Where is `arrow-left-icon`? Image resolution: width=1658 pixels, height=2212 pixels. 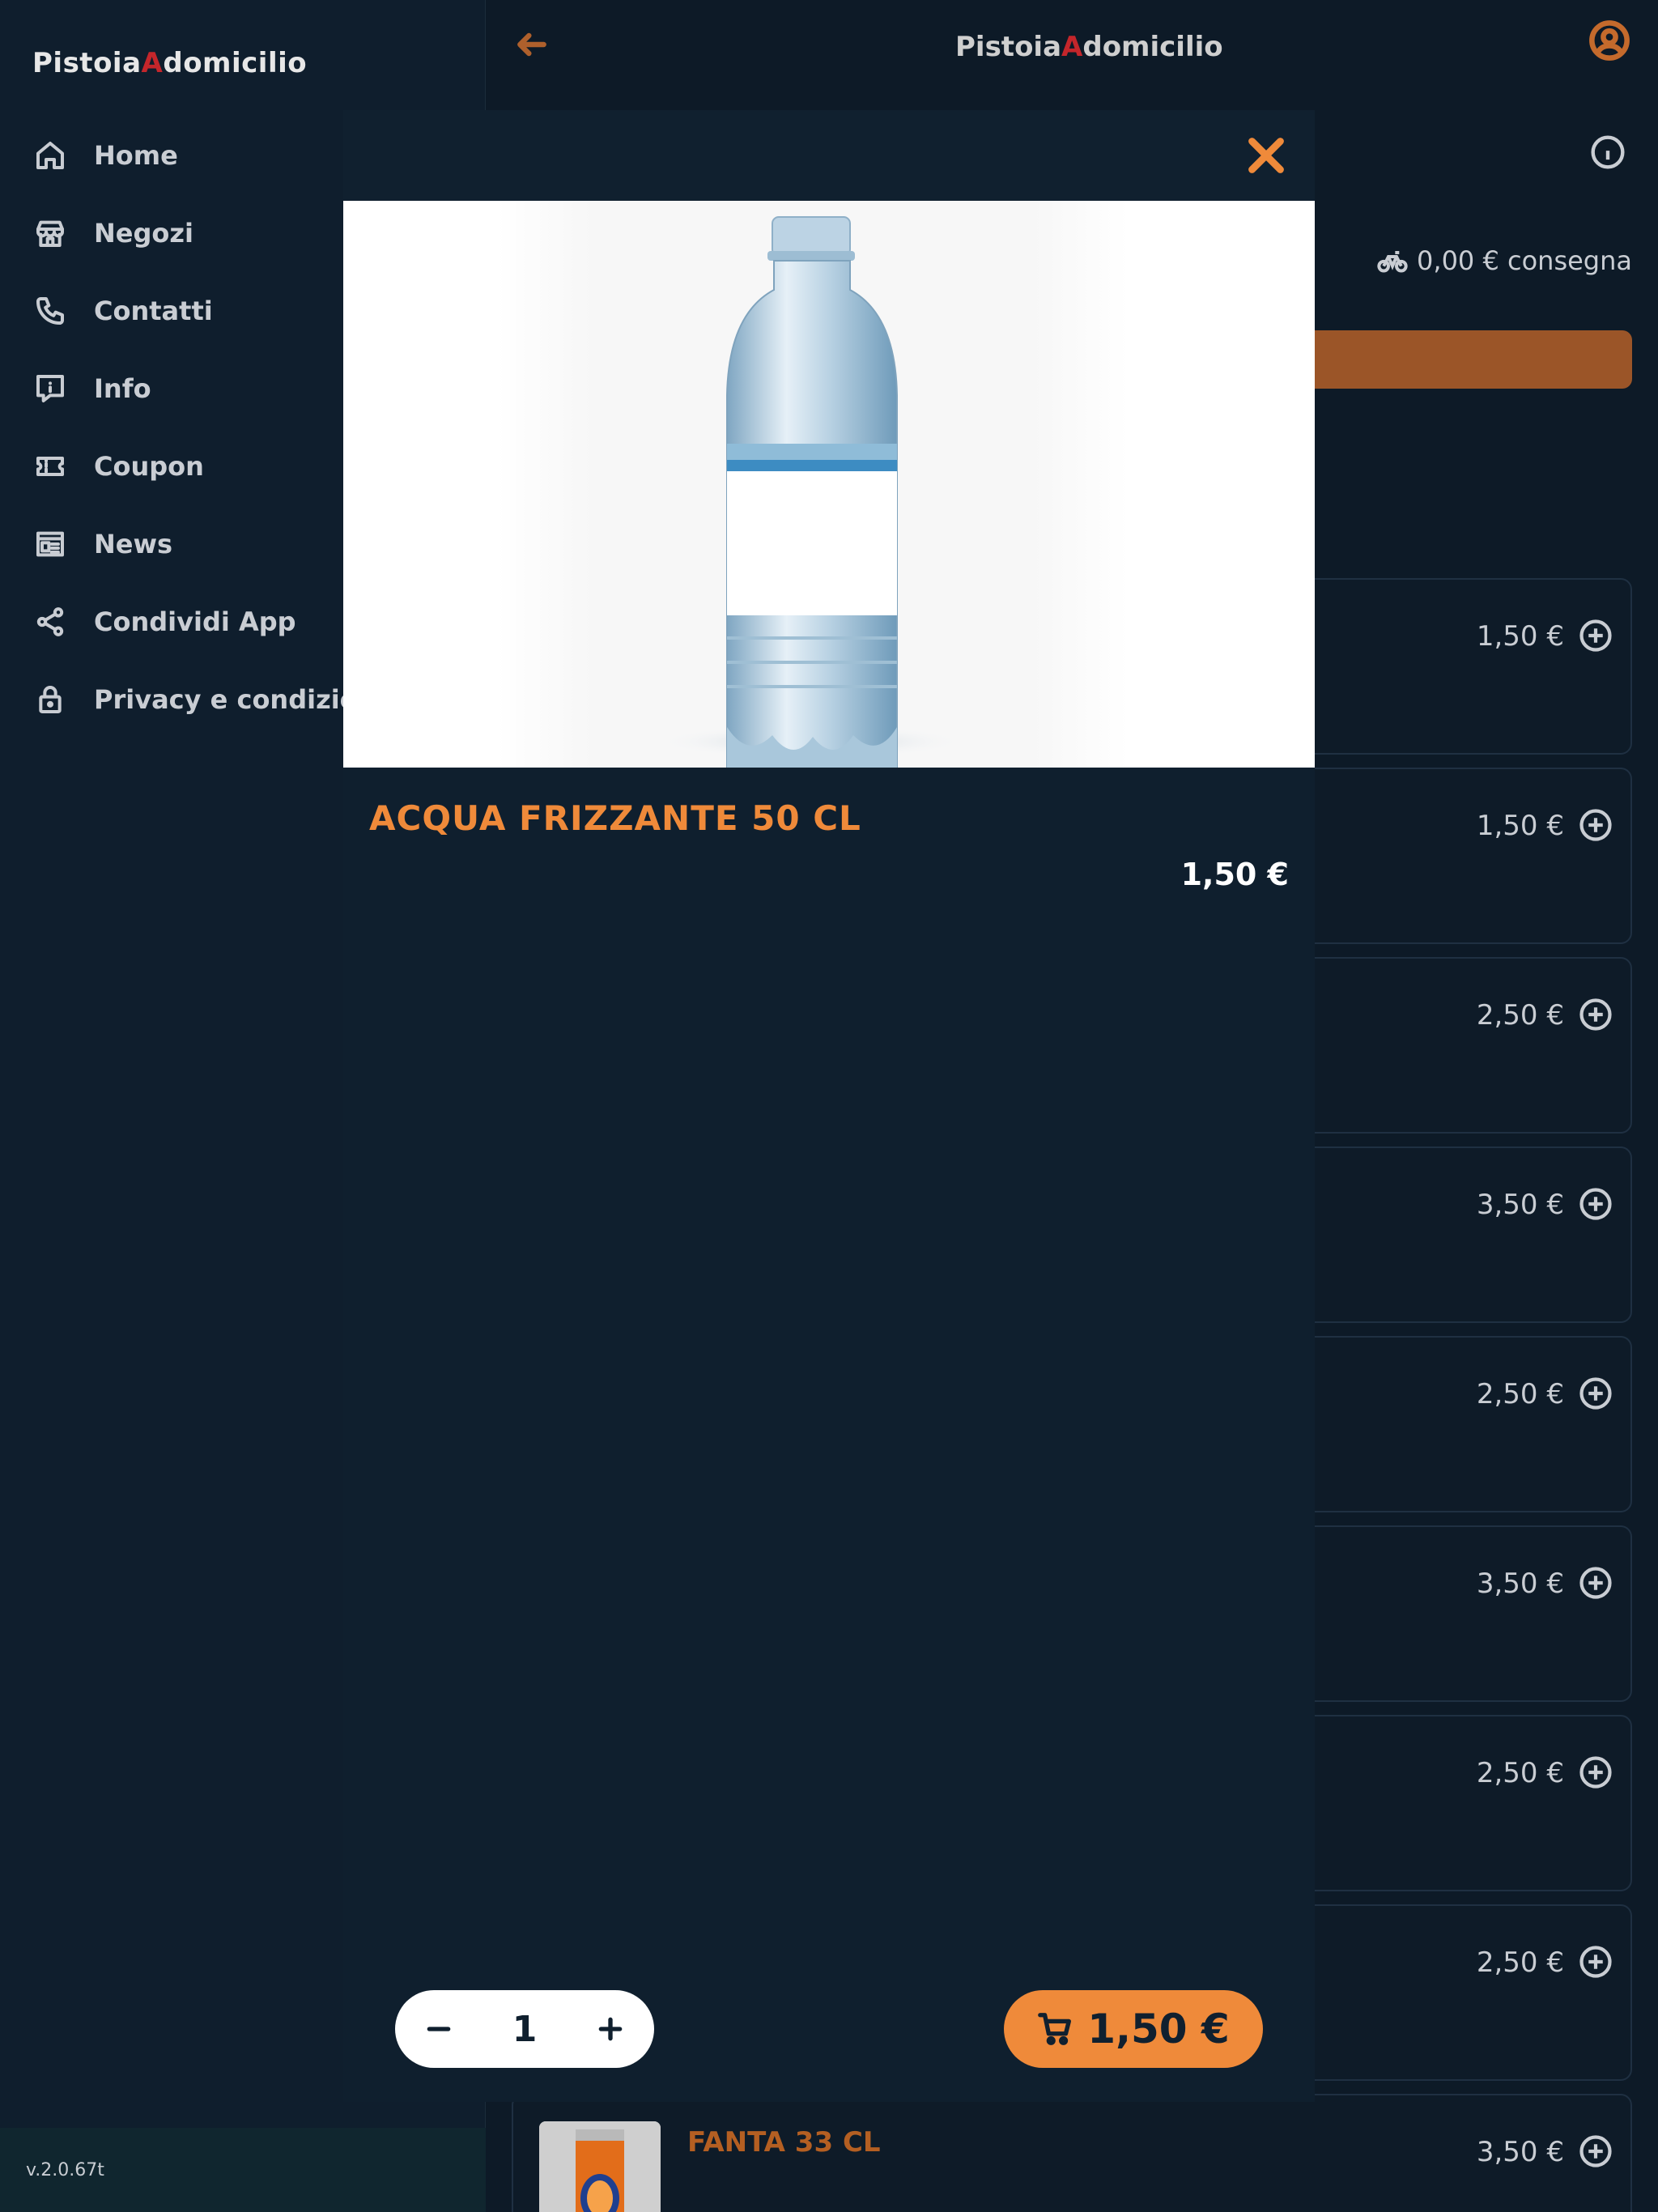
arrow-left-icon is located at coordinates (531, 44).